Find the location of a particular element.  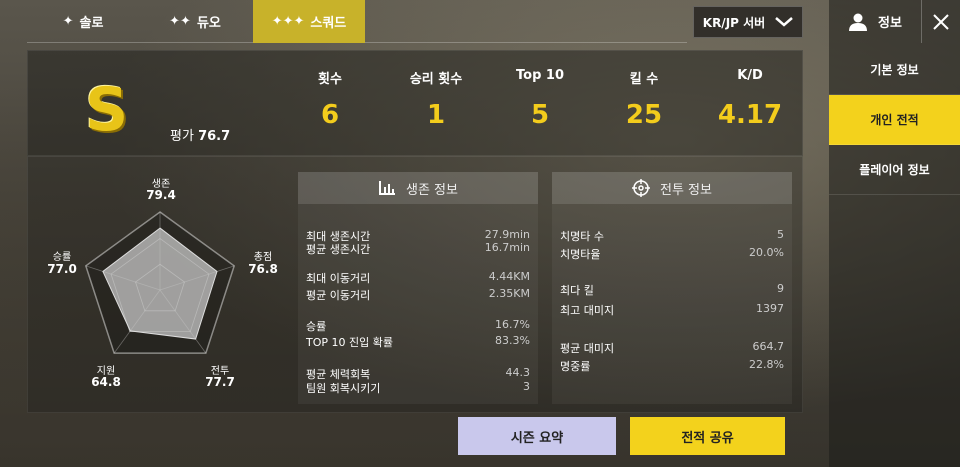

stat-row: 승률 16.7% is located at coordinates (418, 326).